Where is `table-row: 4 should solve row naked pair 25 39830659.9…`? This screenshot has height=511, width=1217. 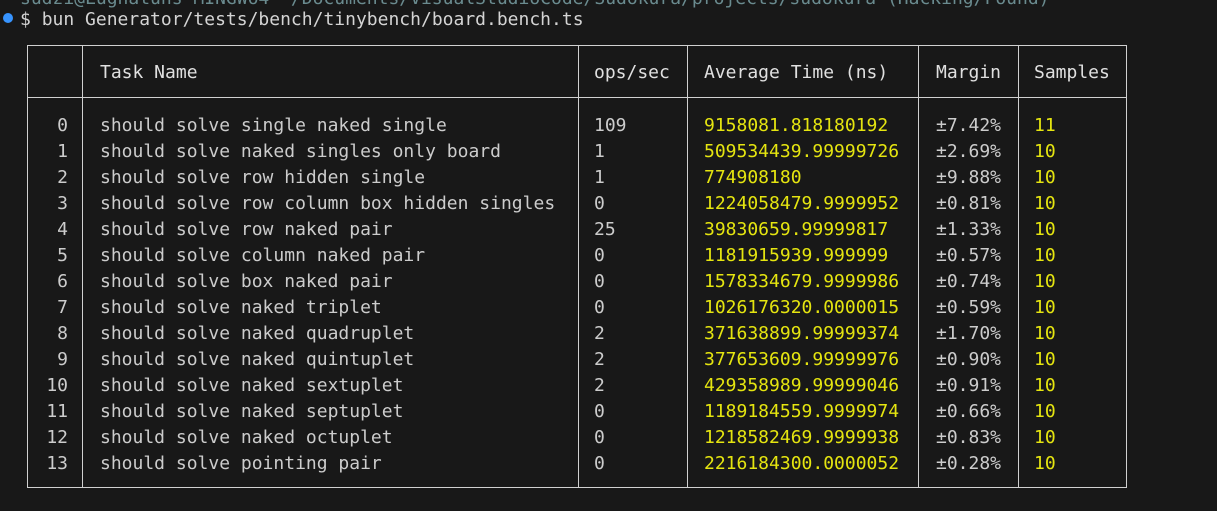
table-row: 4 should solve row naked pair 25 39830659.9… is located at coordinates (577, 230).